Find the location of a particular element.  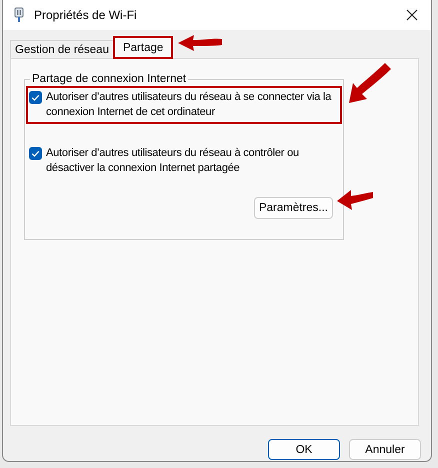

checkbox-label: Autoriser d’autres utilisateurs du réseau à contrôler ou désactiver la connexion Internet partagée is located at coordinates (173, 161).